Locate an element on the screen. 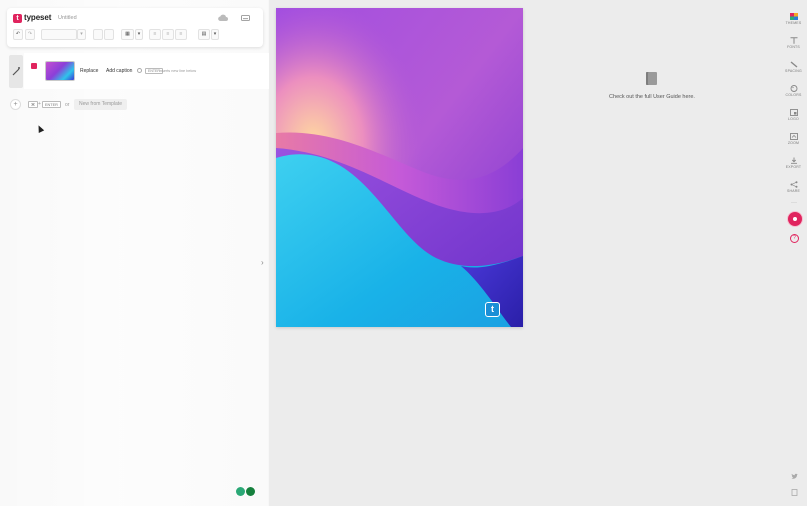 The image size is (807, 506). block-drag-handle is located at coordinates (16, 71).